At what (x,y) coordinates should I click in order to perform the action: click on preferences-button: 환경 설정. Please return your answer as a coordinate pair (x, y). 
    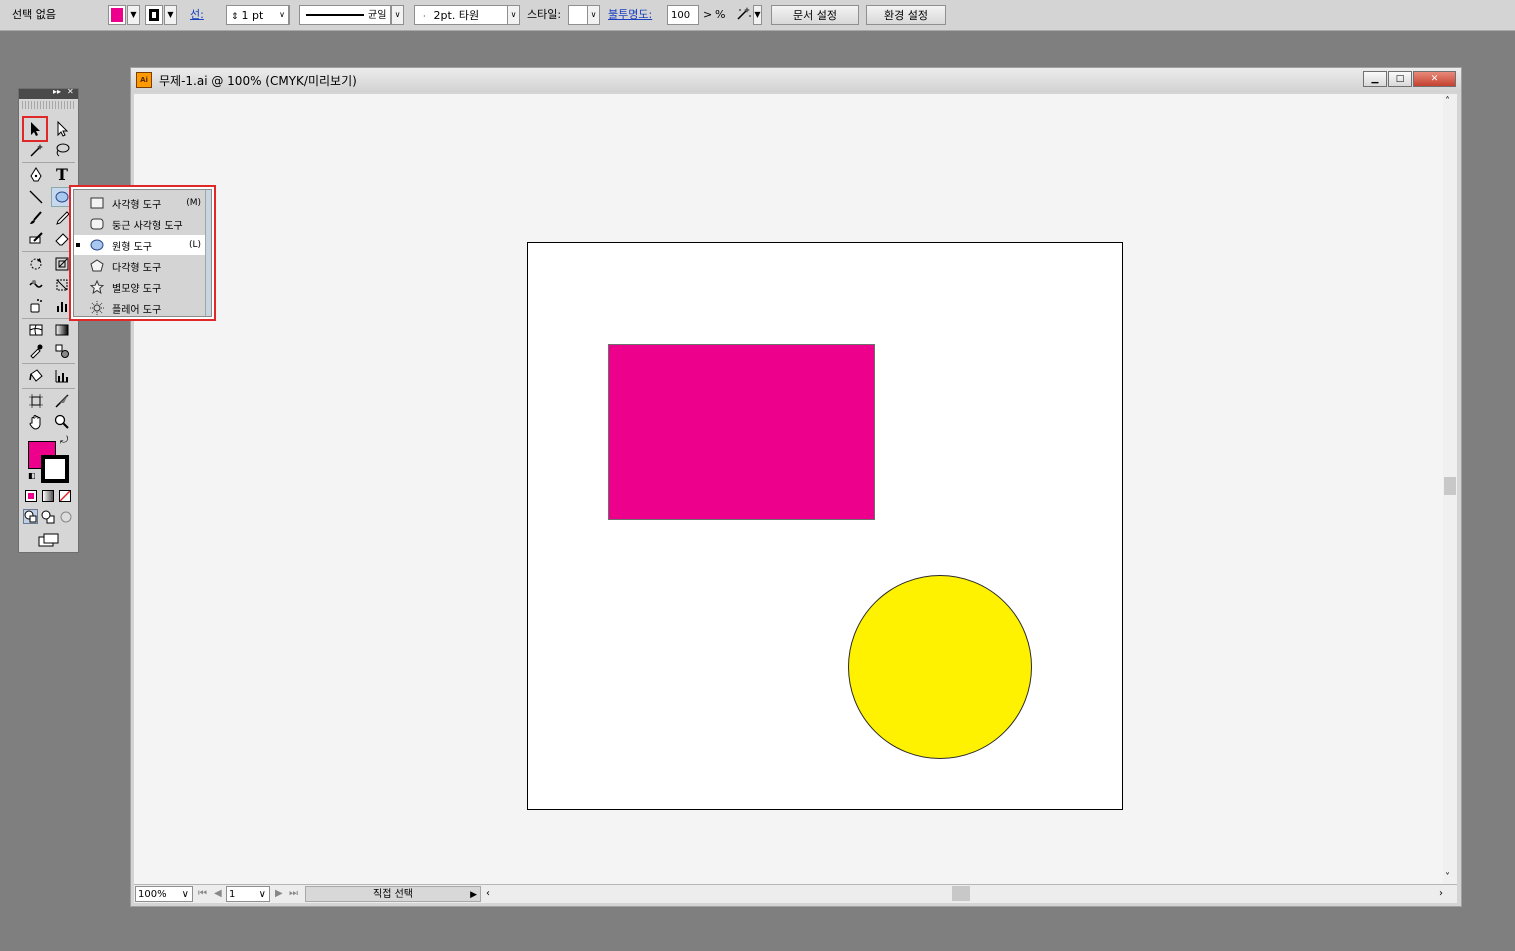
    Looking at the image, I should click on (906, 15).